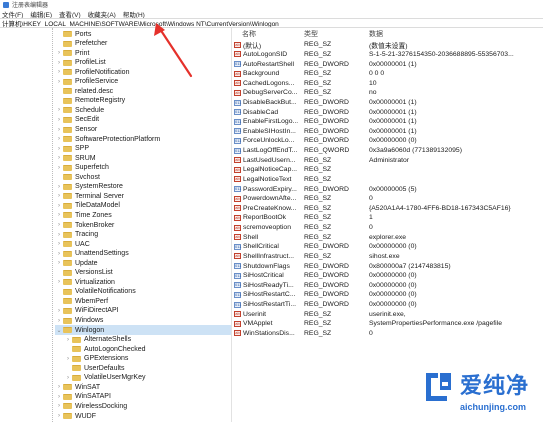 The image size is (543, 422). Describe the element at coordinates (143, 215) in the screenshot. I see `tree-item: › Time Zones` at that location.